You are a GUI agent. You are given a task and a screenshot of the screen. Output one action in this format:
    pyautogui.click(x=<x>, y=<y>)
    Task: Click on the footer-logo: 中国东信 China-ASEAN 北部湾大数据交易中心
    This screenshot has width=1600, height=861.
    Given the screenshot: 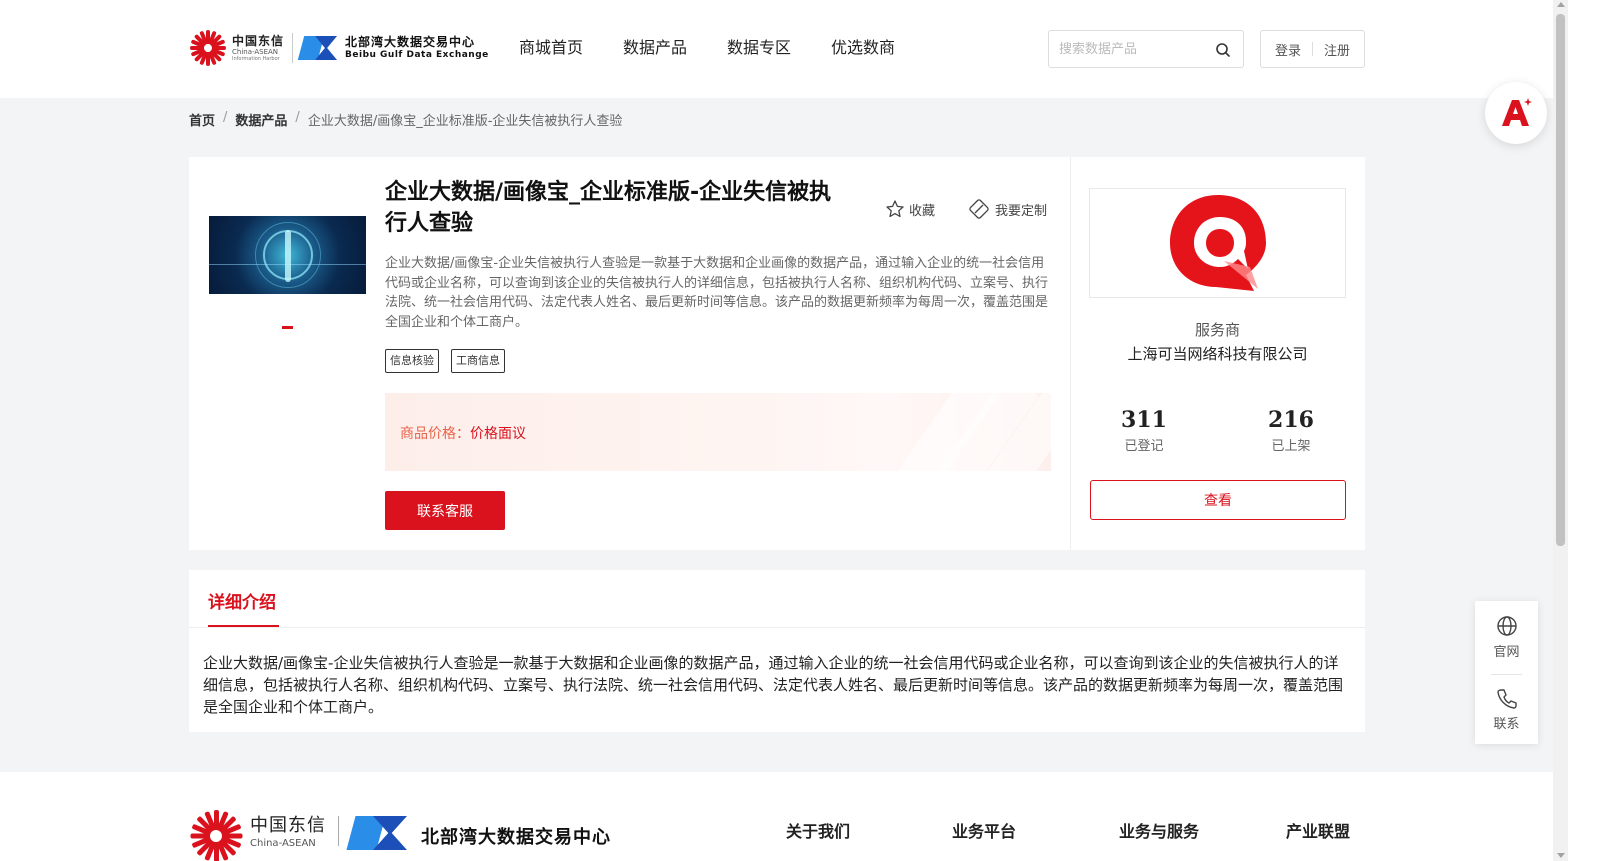 What is the action you would take?
    pyautogui.click(x=400, y=835)
    